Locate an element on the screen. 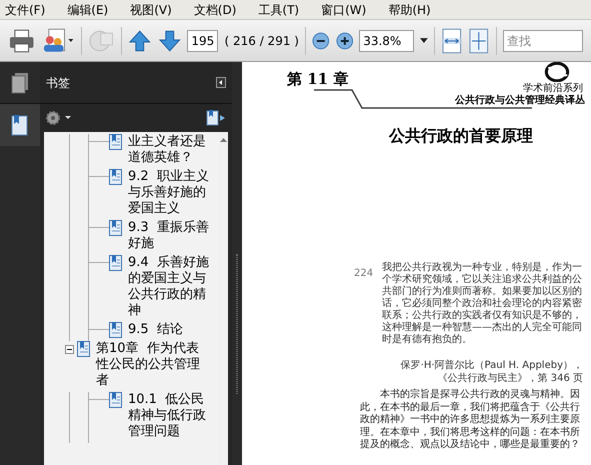 The width and height of the screenshot is (591, 465). attribution-text: 《公共行政与民主》，第 346 页 is located at coordinates (510, 379).